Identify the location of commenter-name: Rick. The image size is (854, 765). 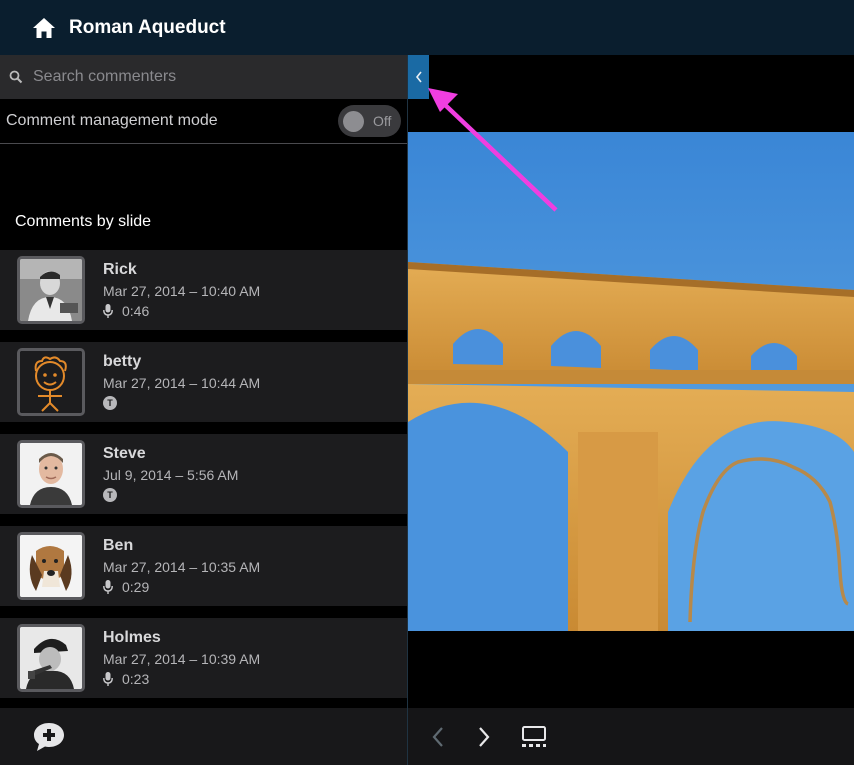
(120, 269).